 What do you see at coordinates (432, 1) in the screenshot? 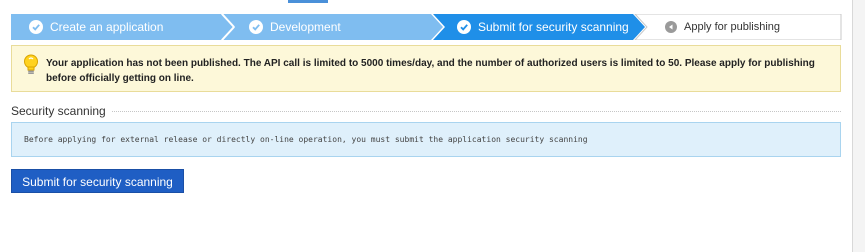
I see `top-bar` at bounding box center [432, 1].